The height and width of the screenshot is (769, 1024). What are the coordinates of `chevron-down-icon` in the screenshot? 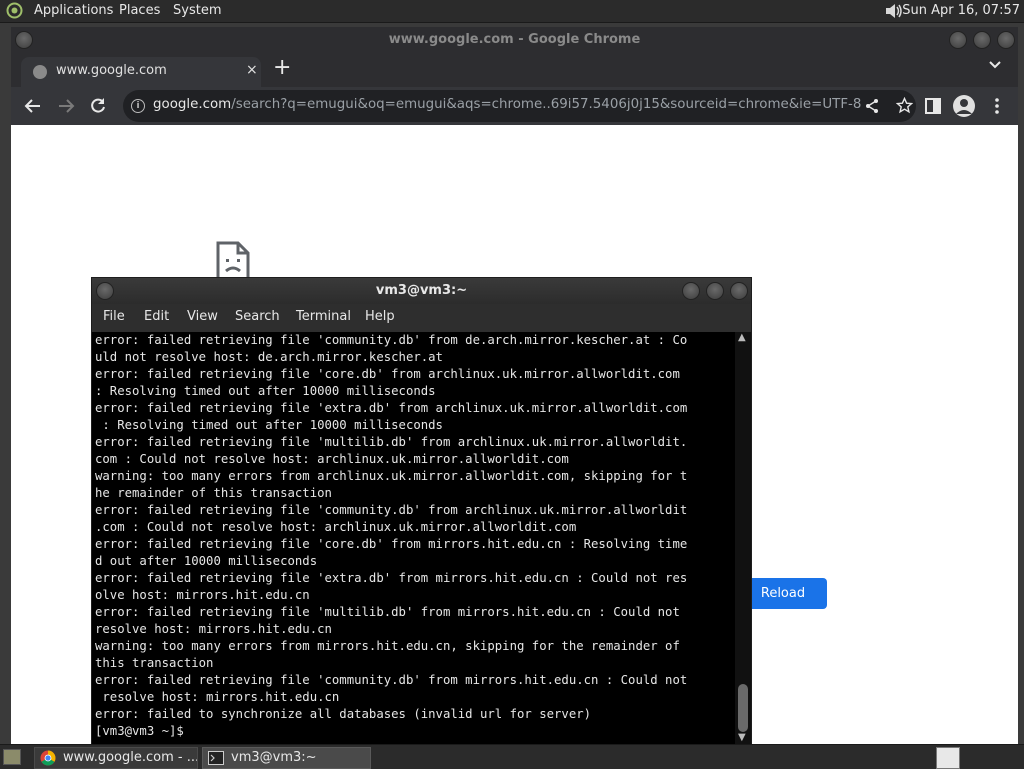 It's located at (995, 65).